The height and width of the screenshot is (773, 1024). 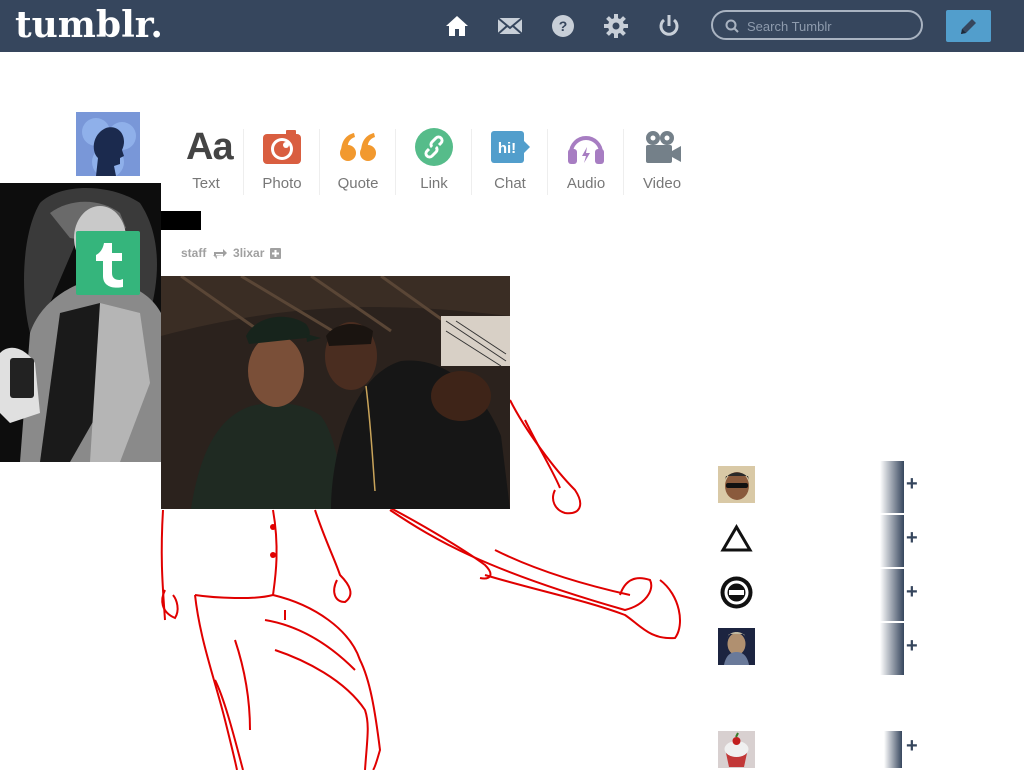 What do you see at coordinates (507, 148) in the screenshot?
I see `svg-text: hi!` at bounding box center [507, 148].